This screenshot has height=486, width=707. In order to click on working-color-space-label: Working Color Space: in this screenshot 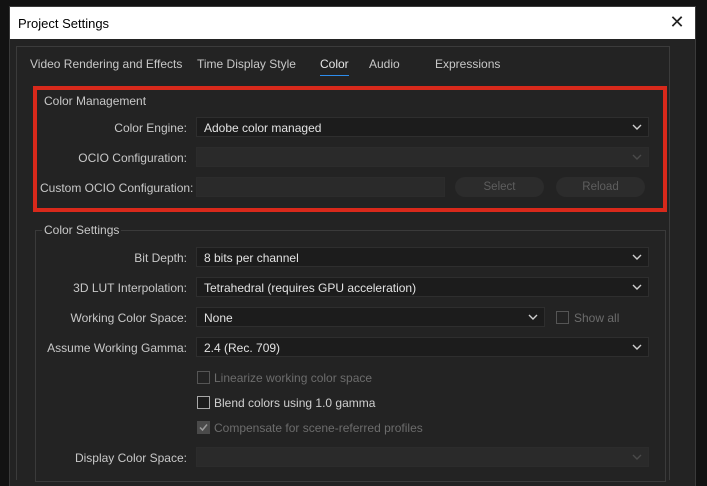, I will do `click(129, 318)`.